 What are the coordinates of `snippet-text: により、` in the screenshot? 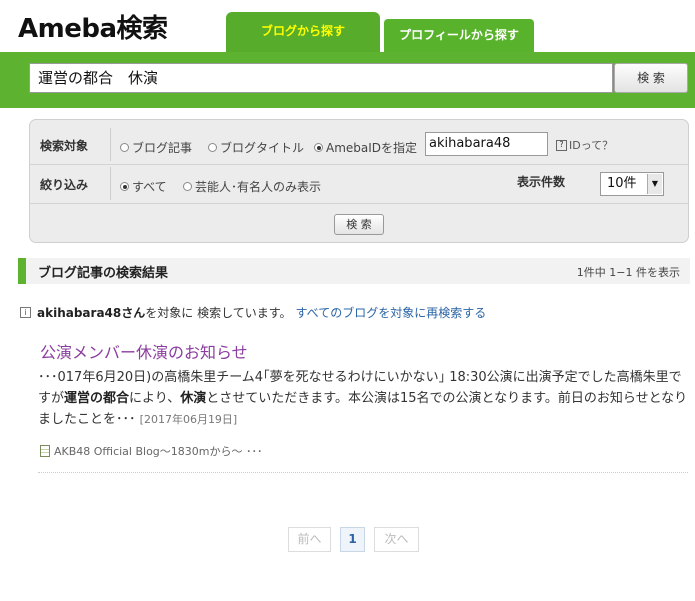 It's located at (155, 398).